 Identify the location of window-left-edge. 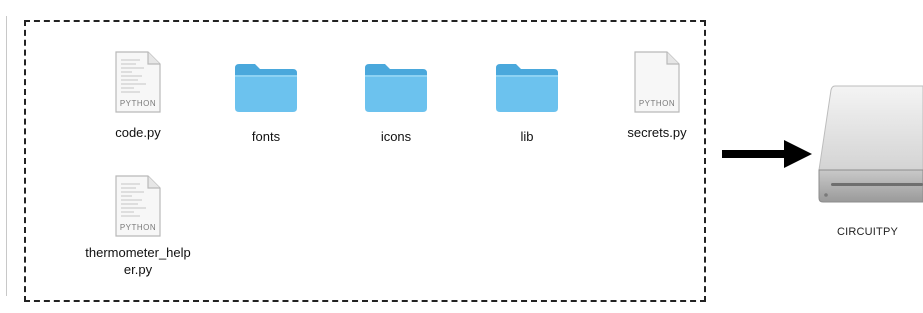
(6, 156).